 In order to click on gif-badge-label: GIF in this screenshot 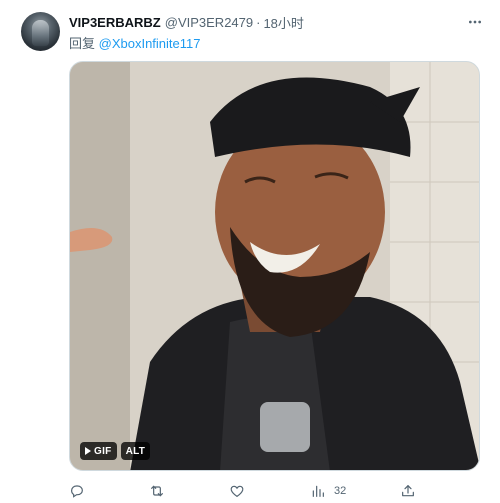, I will do `click(103, 451)`.